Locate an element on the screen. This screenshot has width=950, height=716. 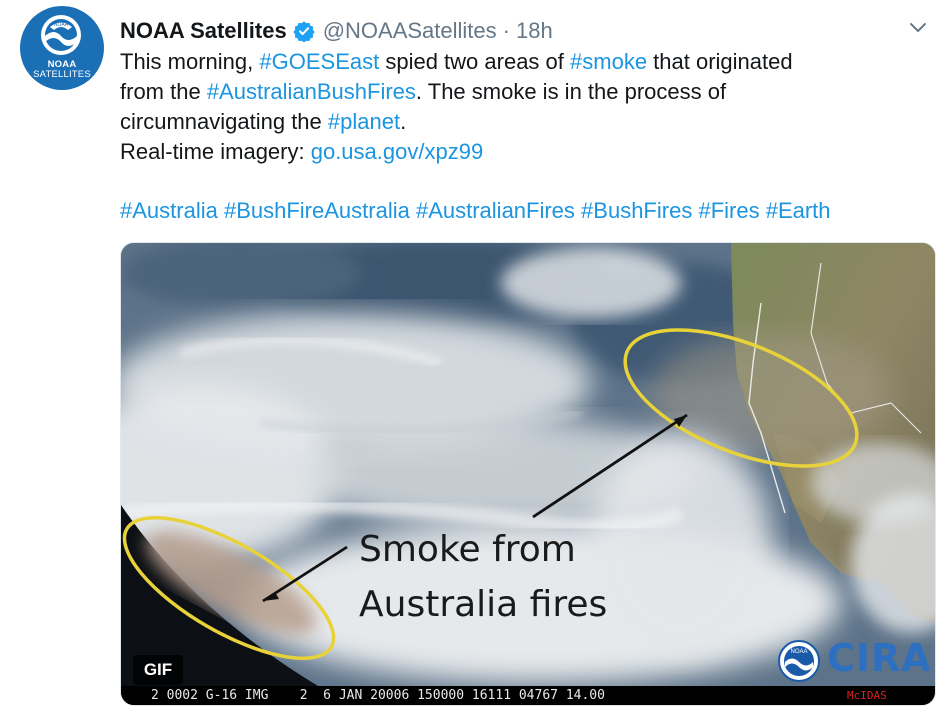
hashtag-australianfires: #AustralianFires is located at coordinates (495, 210).